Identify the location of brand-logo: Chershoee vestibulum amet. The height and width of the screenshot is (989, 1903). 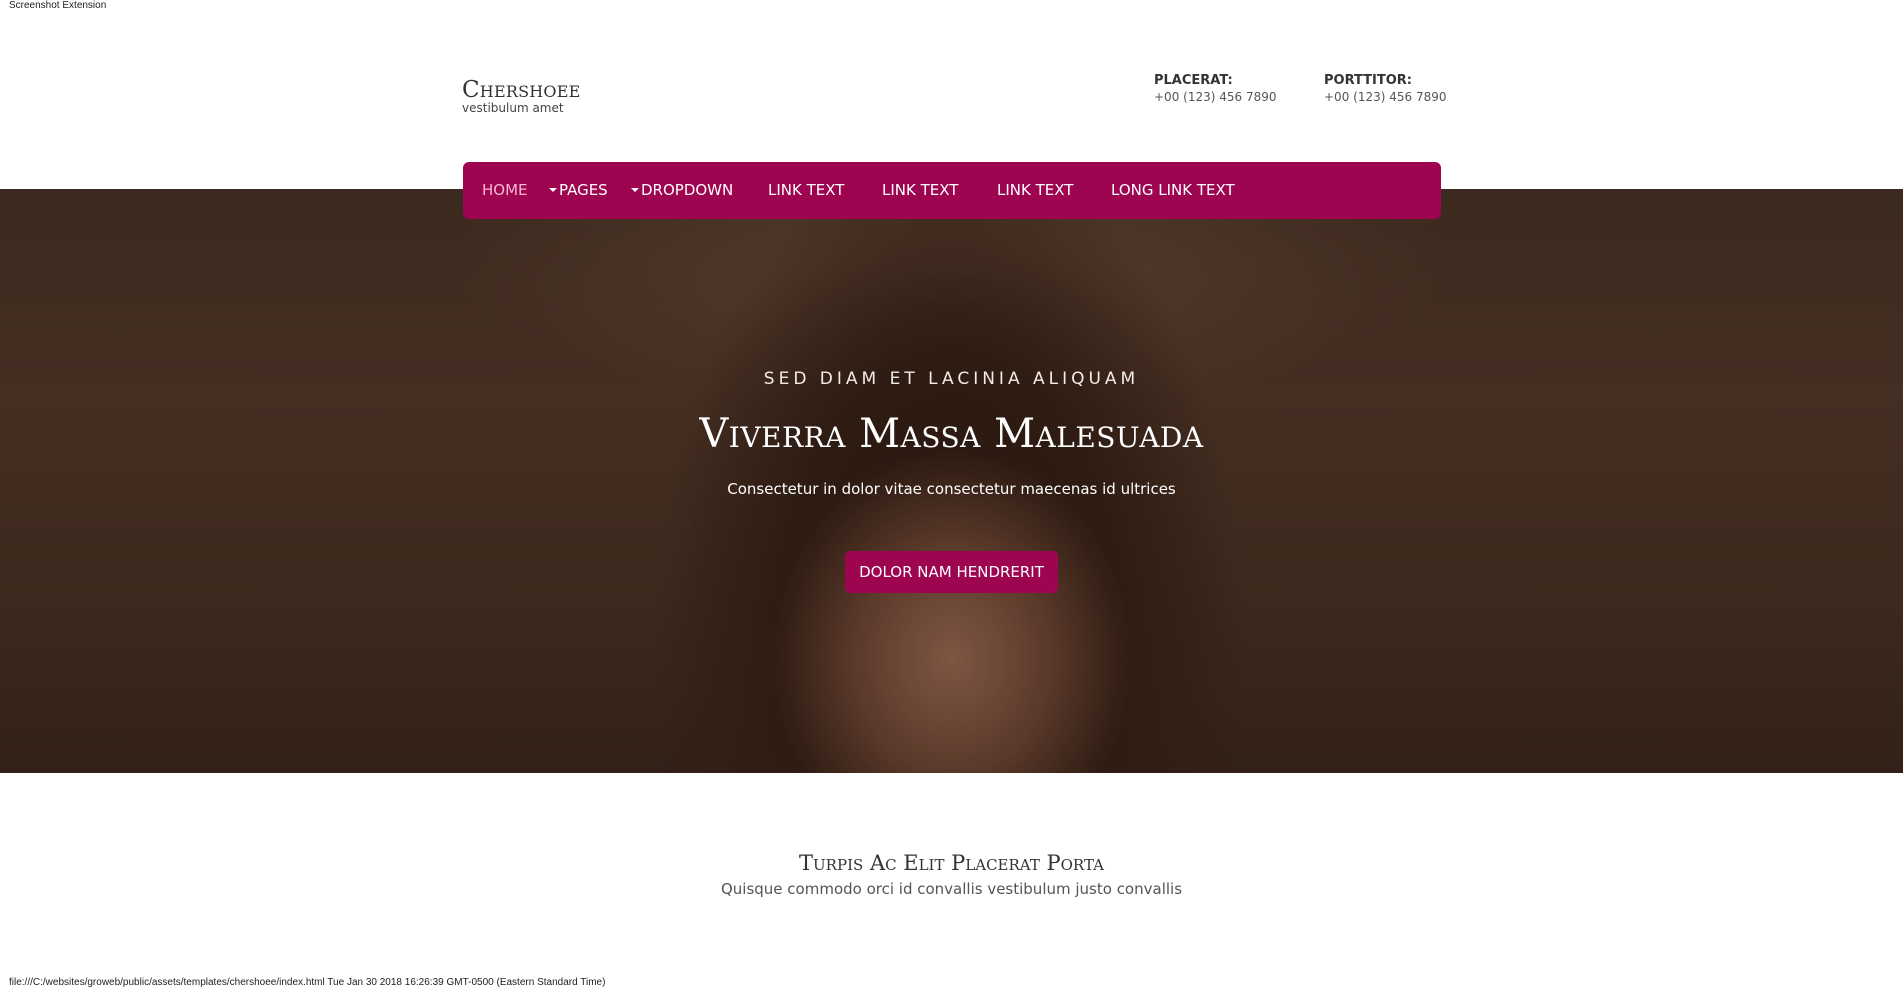
(521, 96).